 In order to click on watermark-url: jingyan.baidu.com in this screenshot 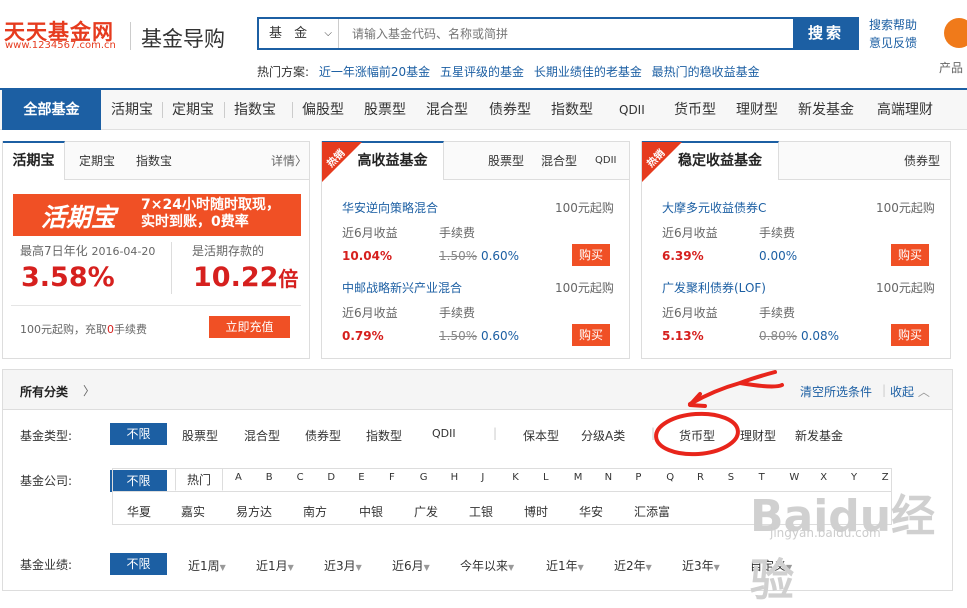, I will do `click(825, 533)`.